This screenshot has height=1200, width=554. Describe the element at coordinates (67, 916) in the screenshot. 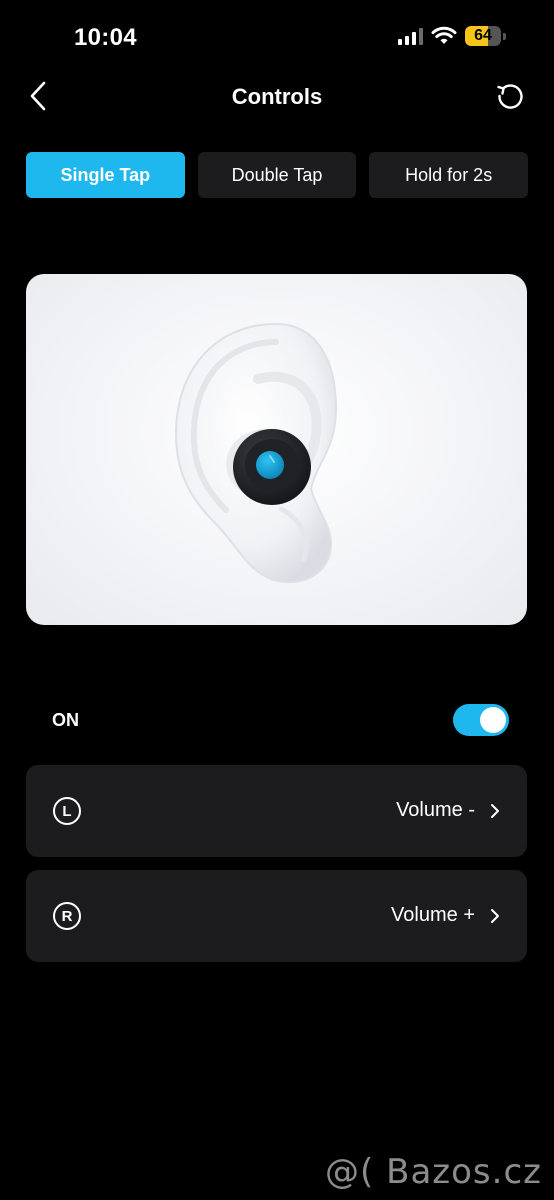

I see `right-side-icon: R` at that location.